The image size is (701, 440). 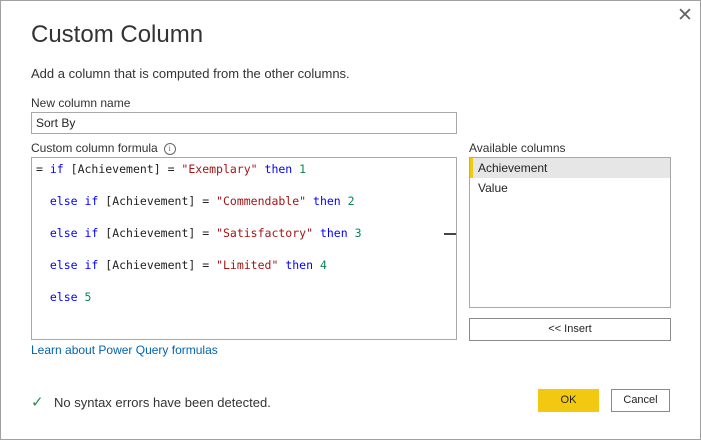 What do you see at coordinates (685, 16) in the screenshot?
I see `close-icon: ✕` at bounding box center [685, 16].